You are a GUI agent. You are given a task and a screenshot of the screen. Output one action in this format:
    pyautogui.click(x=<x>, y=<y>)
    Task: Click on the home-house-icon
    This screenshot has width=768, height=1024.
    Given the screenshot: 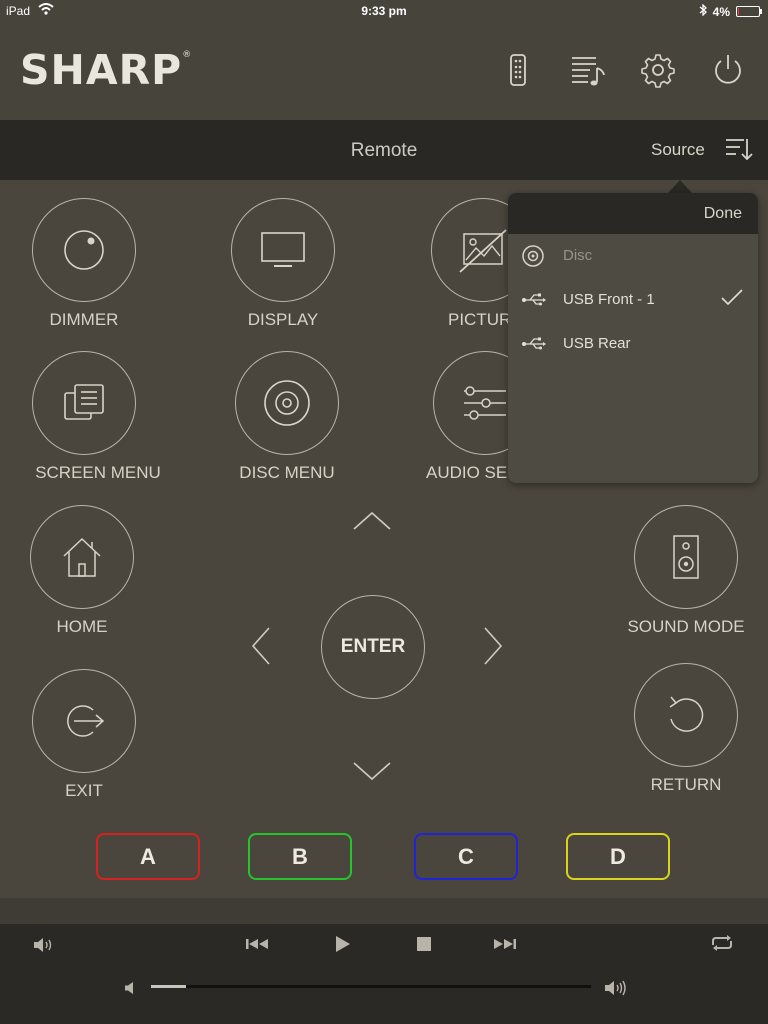 What is the action you would take?
    pyautogui.click(x=82, y=557)
    